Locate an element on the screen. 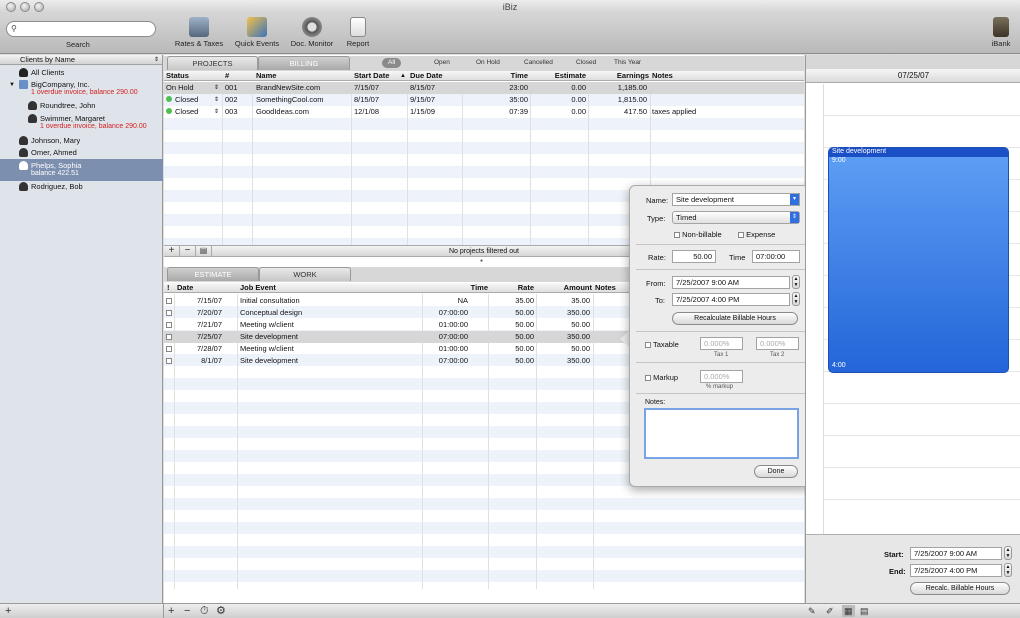 This screenshot has height=618, width=1020. col-start-date: Start Date is located at coordinates (371, 76).